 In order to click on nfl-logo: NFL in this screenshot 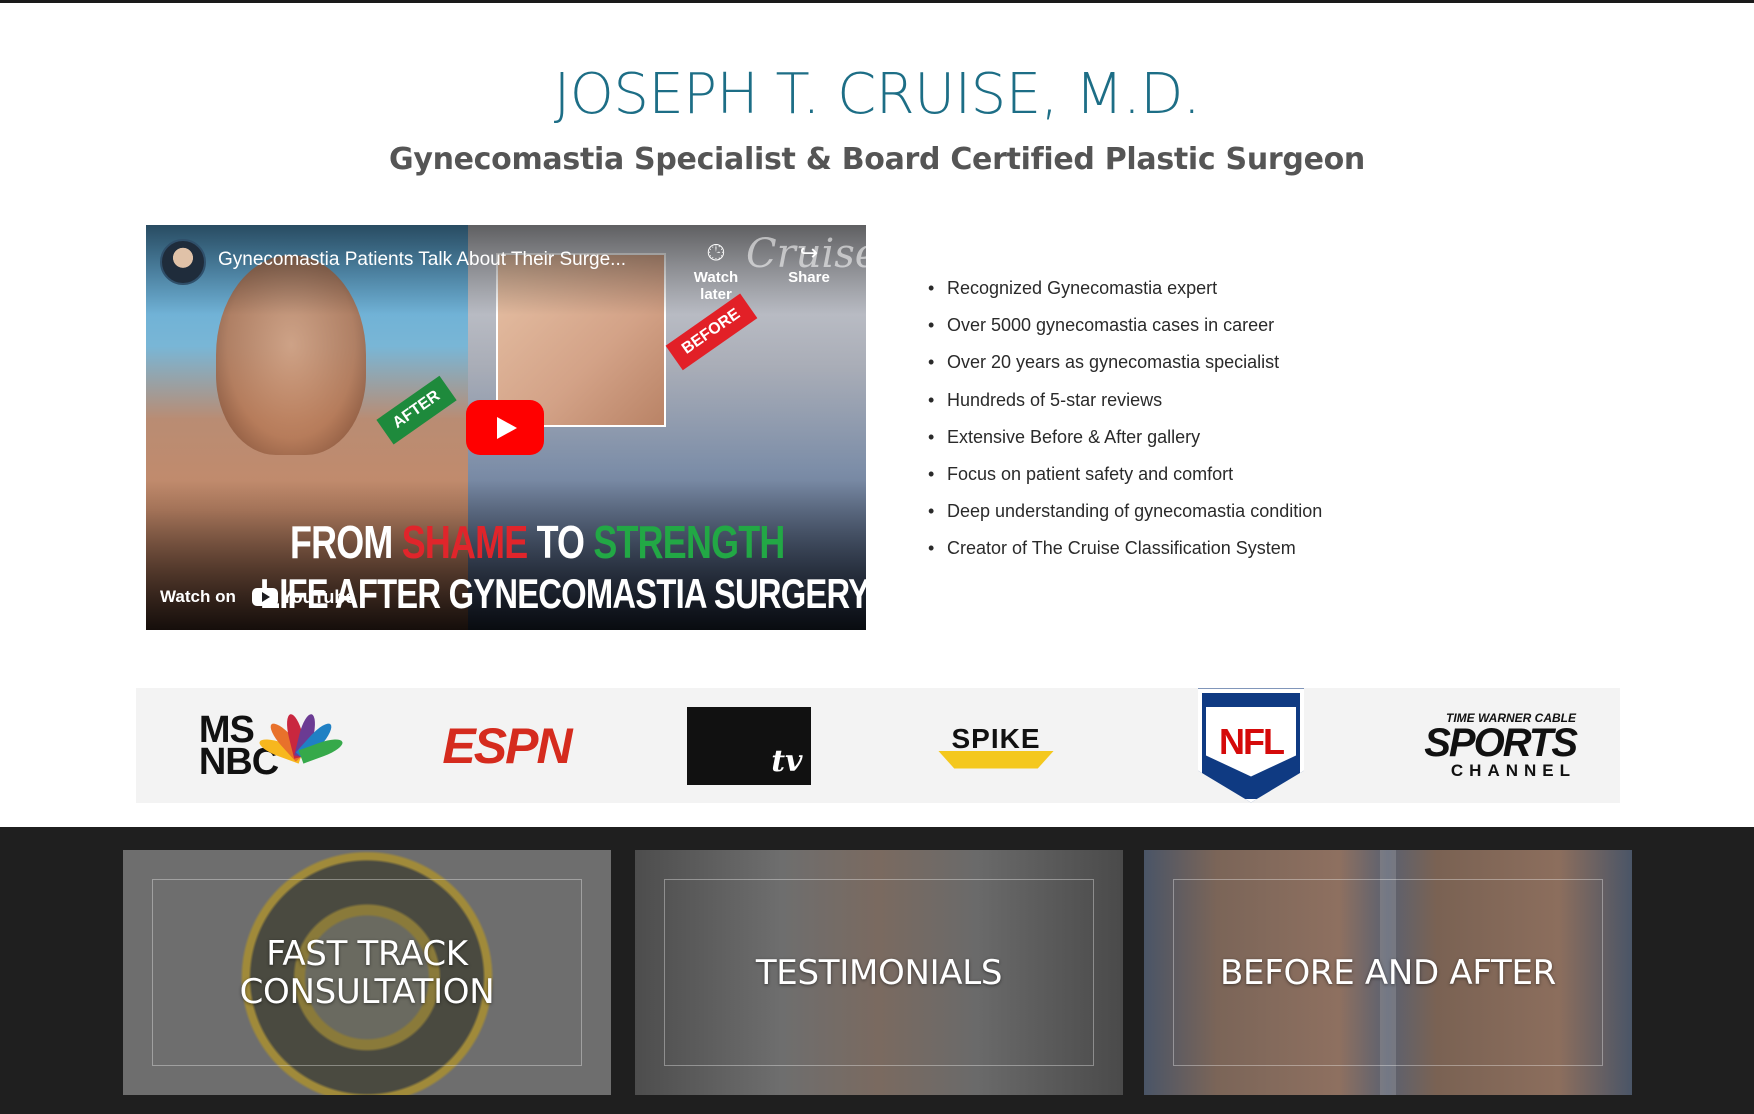, I will do `click(1251, 745)`.